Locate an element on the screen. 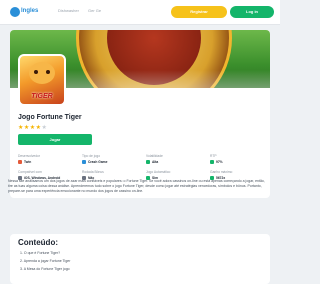  toc-item: 2. Aprenda a jogar Fortune Tiger is located at coordinates (45, 261).